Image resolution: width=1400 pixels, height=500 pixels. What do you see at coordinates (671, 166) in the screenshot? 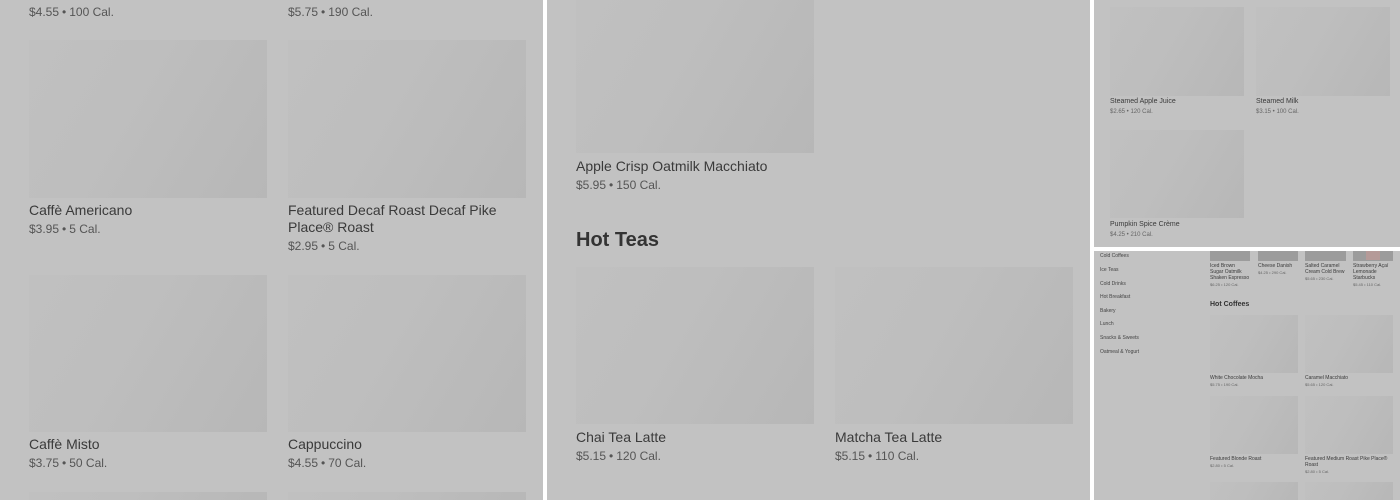
I see `item-name: Apple Crisp Oatmilk Macchiato` at bounding box center [671, 166].